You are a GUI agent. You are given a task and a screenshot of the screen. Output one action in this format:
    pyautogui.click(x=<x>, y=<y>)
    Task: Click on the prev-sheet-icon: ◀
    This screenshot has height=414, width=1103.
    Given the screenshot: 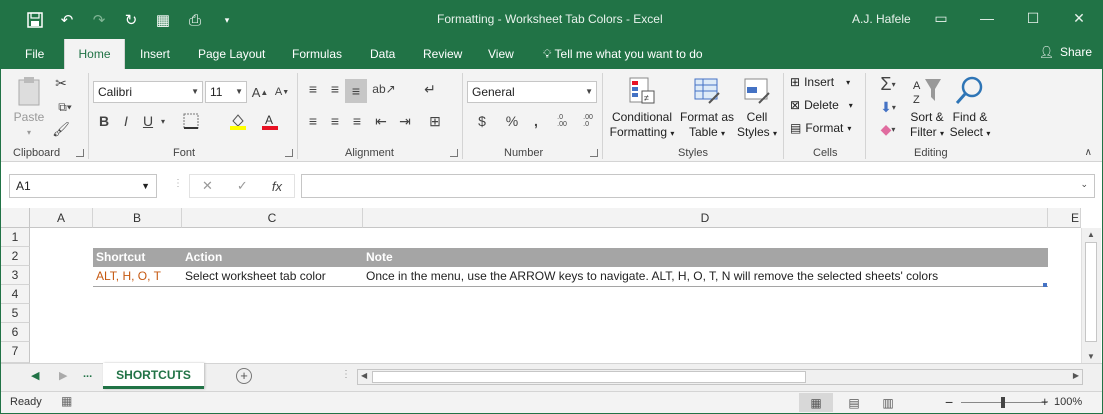 What is the action you would take?
    pyautogui.click(x=35, y=375)
    